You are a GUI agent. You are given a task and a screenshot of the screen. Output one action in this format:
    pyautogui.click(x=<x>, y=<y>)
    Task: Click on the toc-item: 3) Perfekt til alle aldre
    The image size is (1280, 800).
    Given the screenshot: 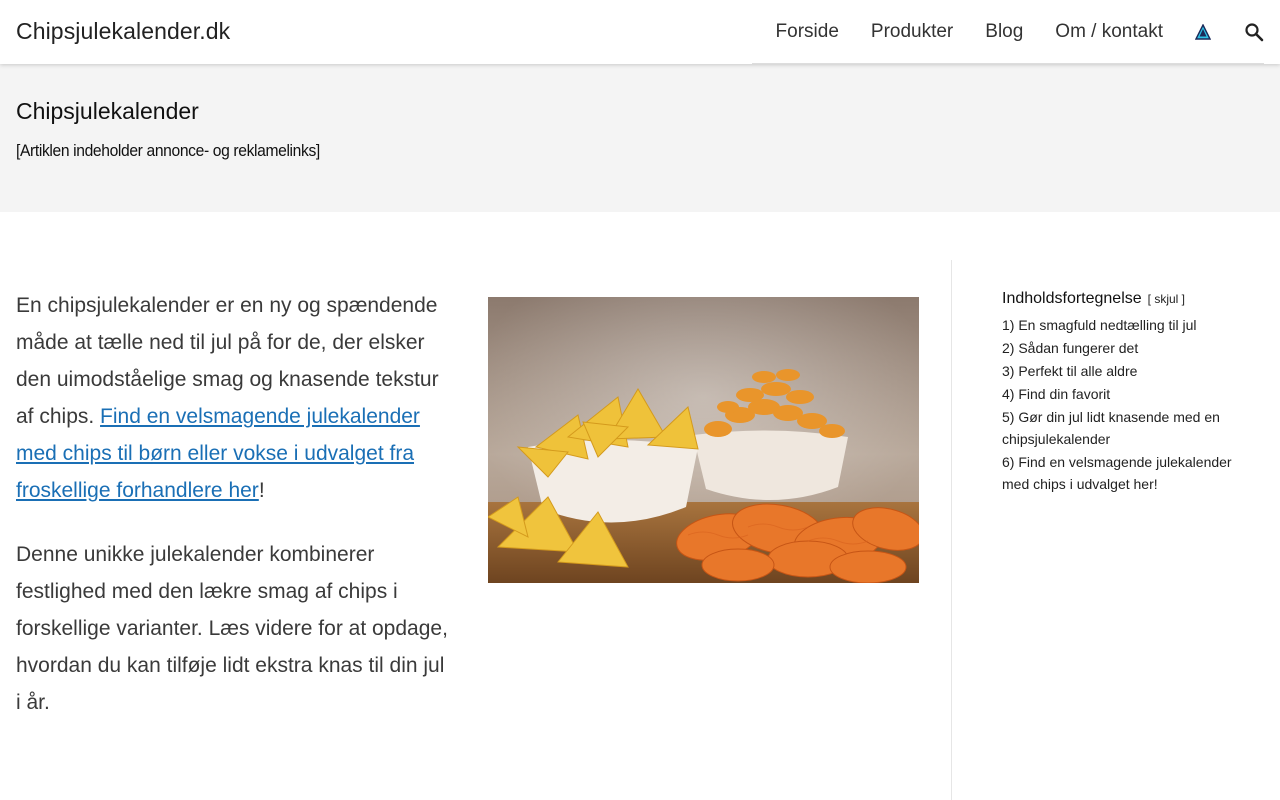 What is the action you would take?
    pyautogui.click(x=1127, y=371)
    